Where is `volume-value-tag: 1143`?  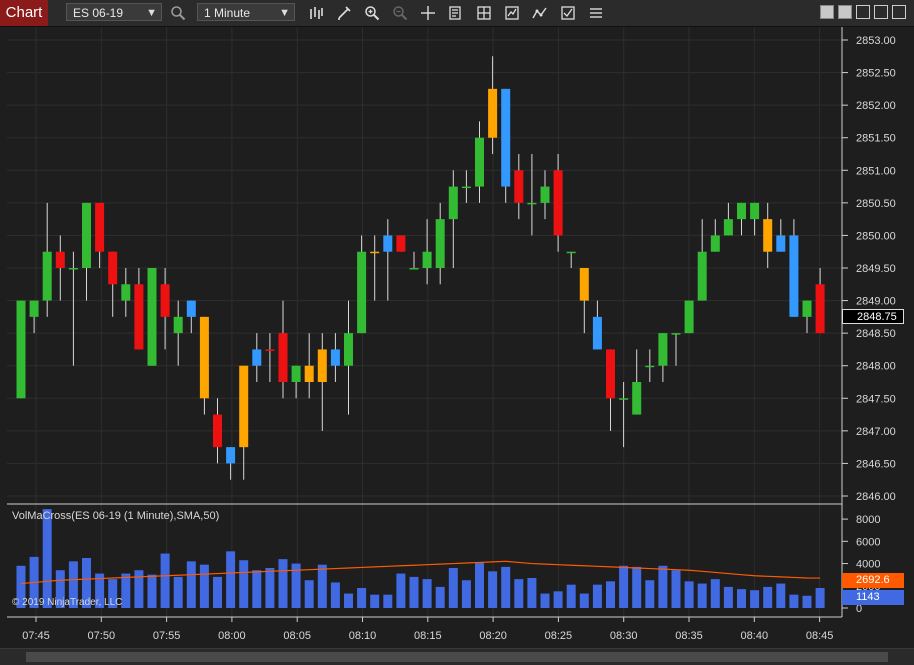 volume-value-tag: 1143 is located at coordinates (873, 597).